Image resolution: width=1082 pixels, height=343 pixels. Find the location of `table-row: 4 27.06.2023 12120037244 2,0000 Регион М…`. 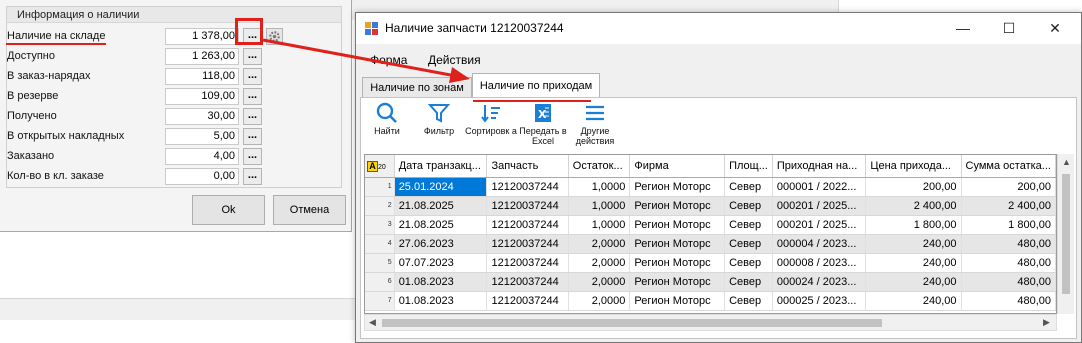

table-row: 4 27.06.2023 12120037244 2,0000 Регион М… is located at coordinates (710, 244).